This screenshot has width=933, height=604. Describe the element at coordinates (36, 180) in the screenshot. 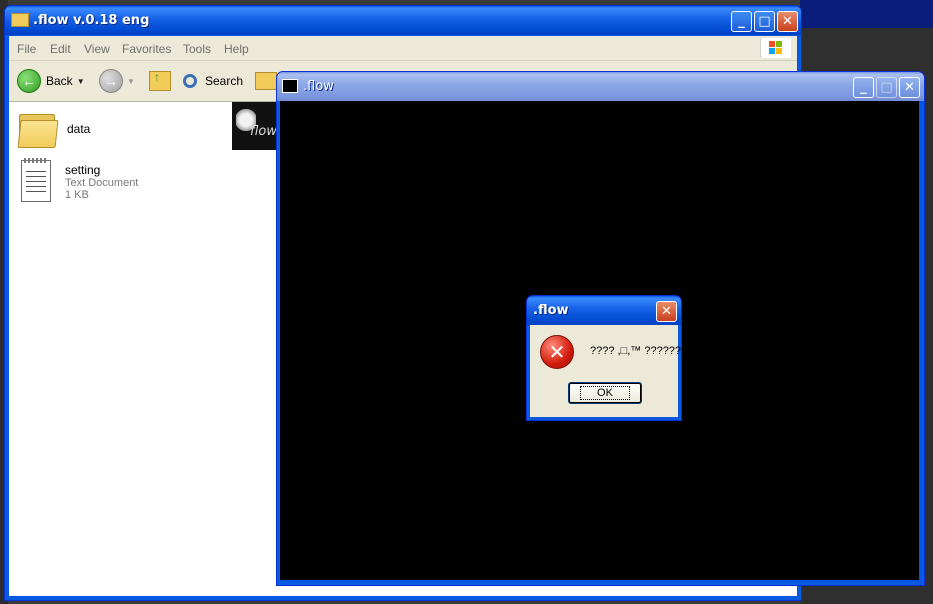

I see `text-document-icon` at that location.